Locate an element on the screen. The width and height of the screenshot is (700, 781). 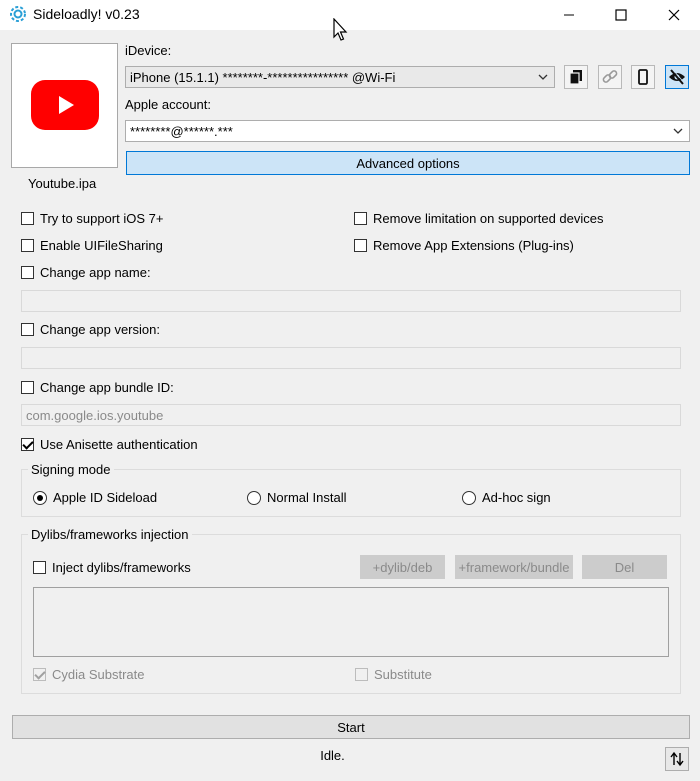
app-icon-preview is located at coordinates (64, 105).